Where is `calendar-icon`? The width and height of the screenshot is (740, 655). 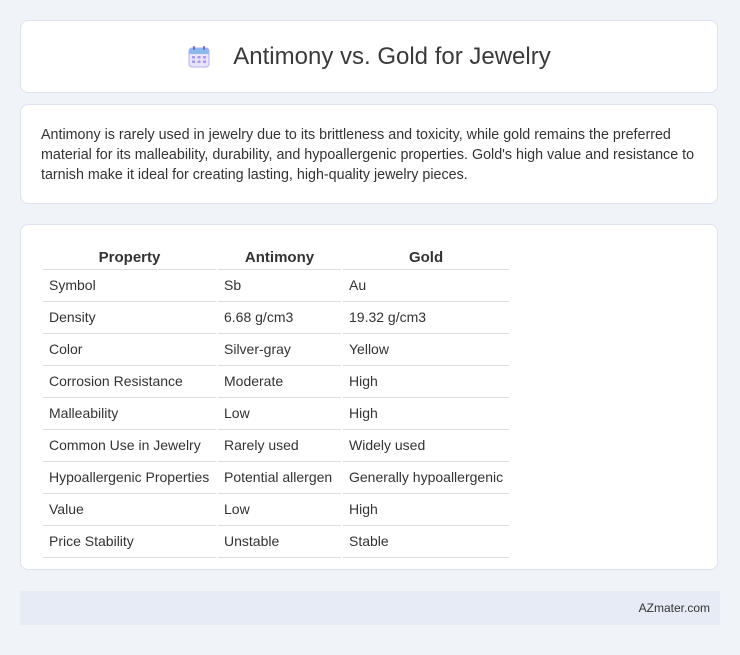
calendar-icon is located at coordinates (199, 57).